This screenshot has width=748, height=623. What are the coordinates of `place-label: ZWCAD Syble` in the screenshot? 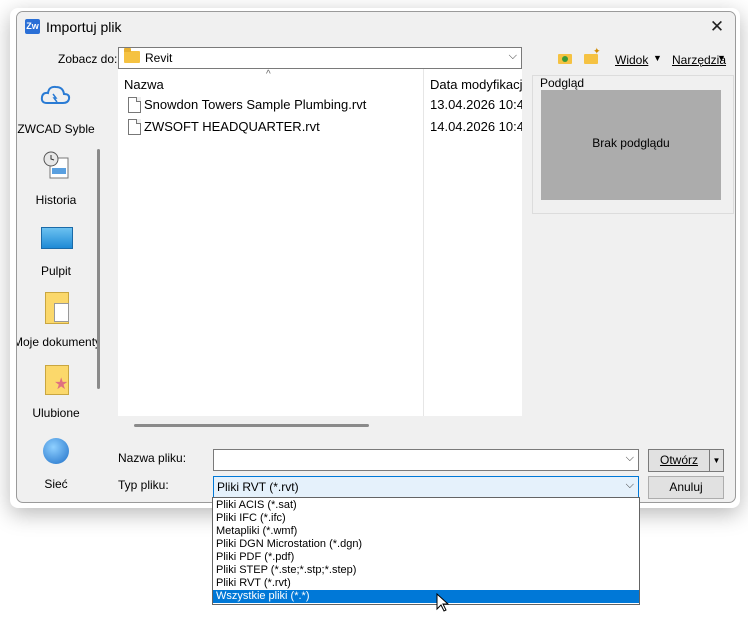 It's located at (56, 129).